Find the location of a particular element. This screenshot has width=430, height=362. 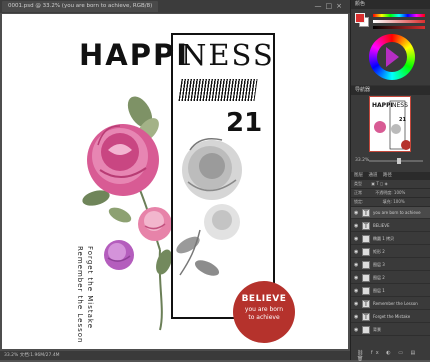

layer-row: ◉ Tyou are born to achieve is located at coordinates (390, 213).